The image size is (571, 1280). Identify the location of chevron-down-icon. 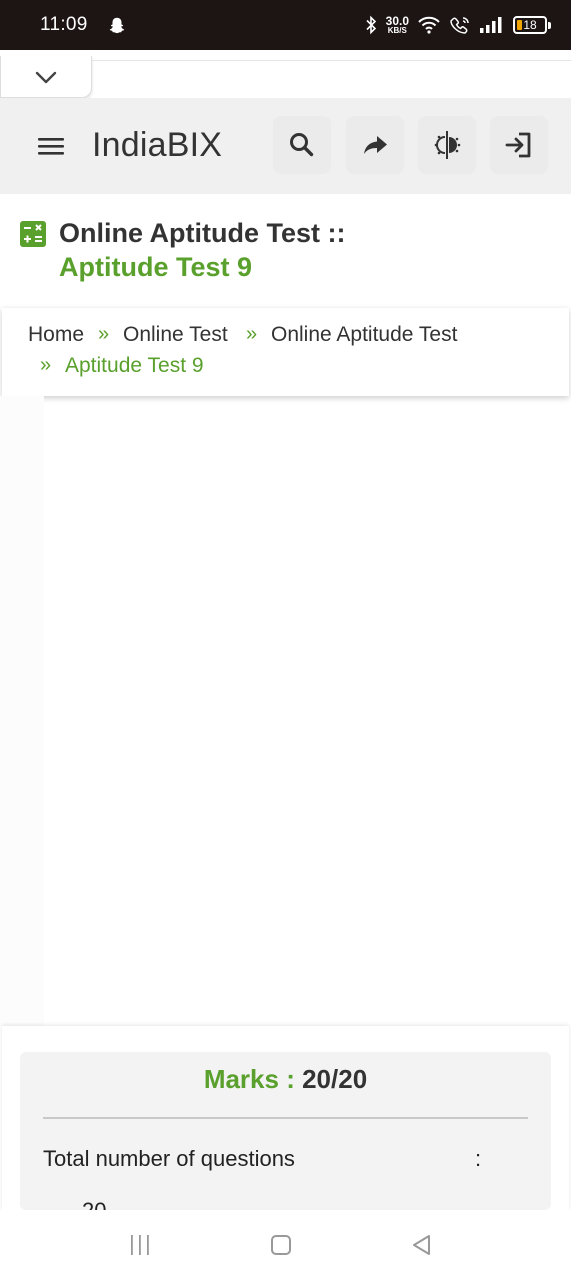
(46, 77).